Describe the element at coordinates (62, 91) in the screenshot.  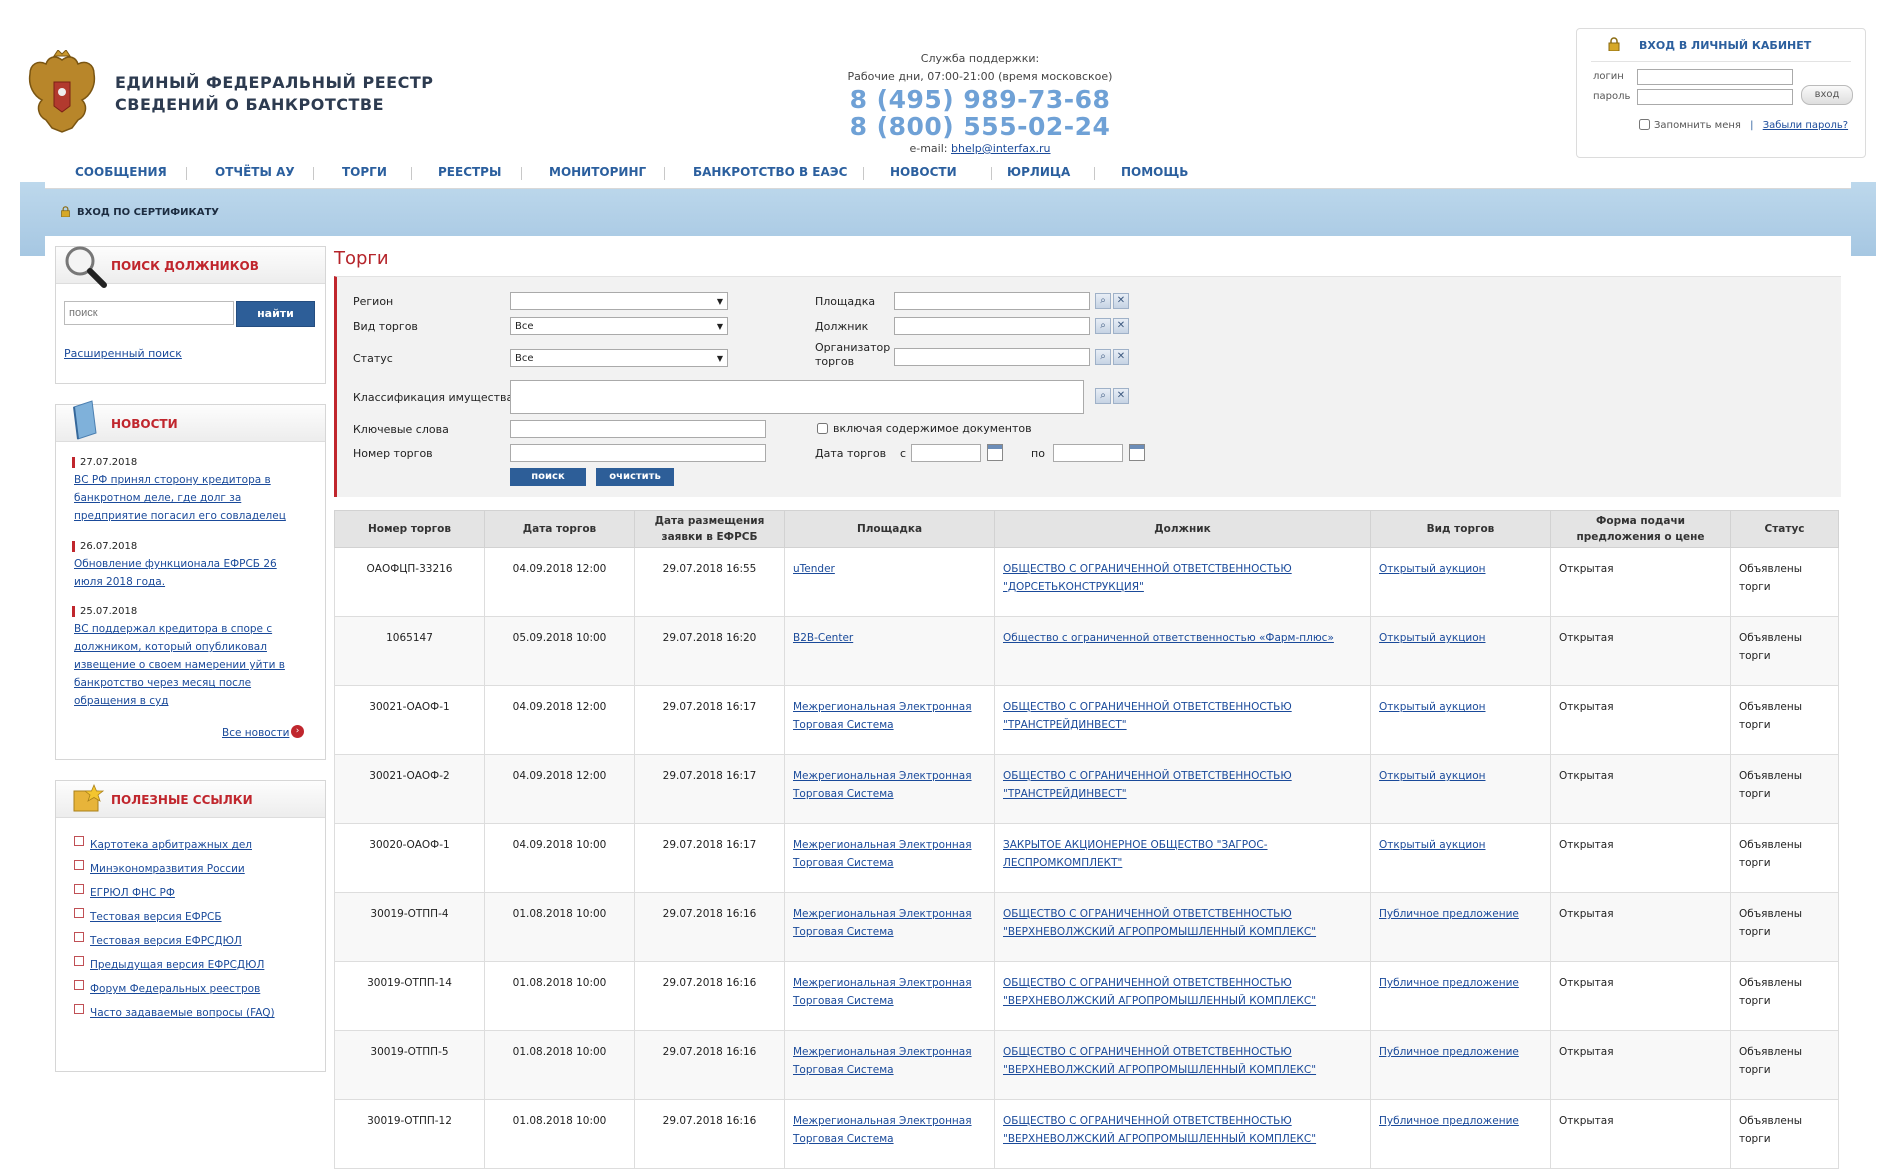
I see `emblem-logo` at that location.